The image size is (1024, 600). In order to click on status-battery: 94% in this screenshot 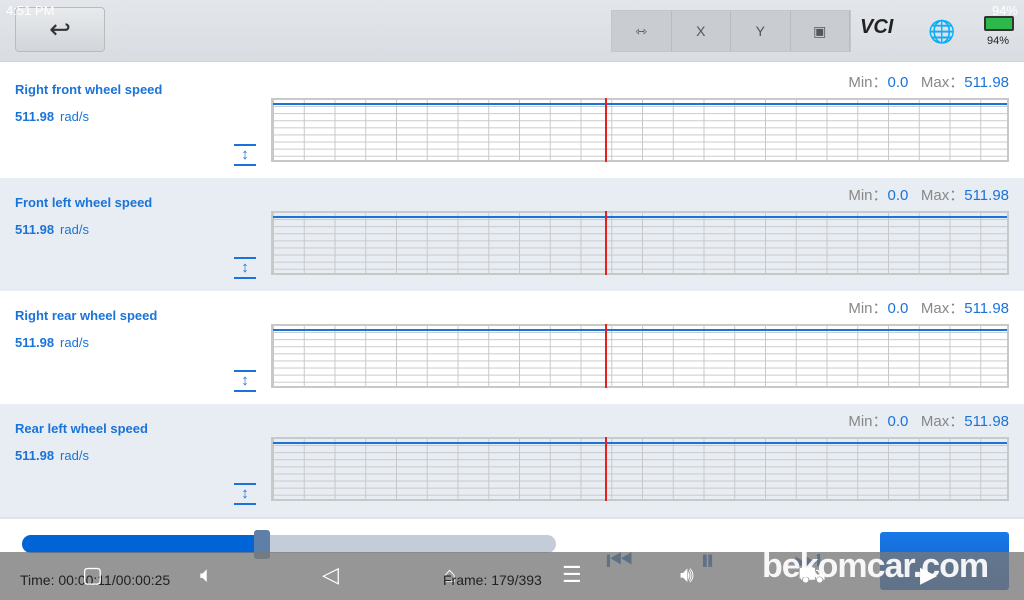, I will do `click(1004, 10)`.